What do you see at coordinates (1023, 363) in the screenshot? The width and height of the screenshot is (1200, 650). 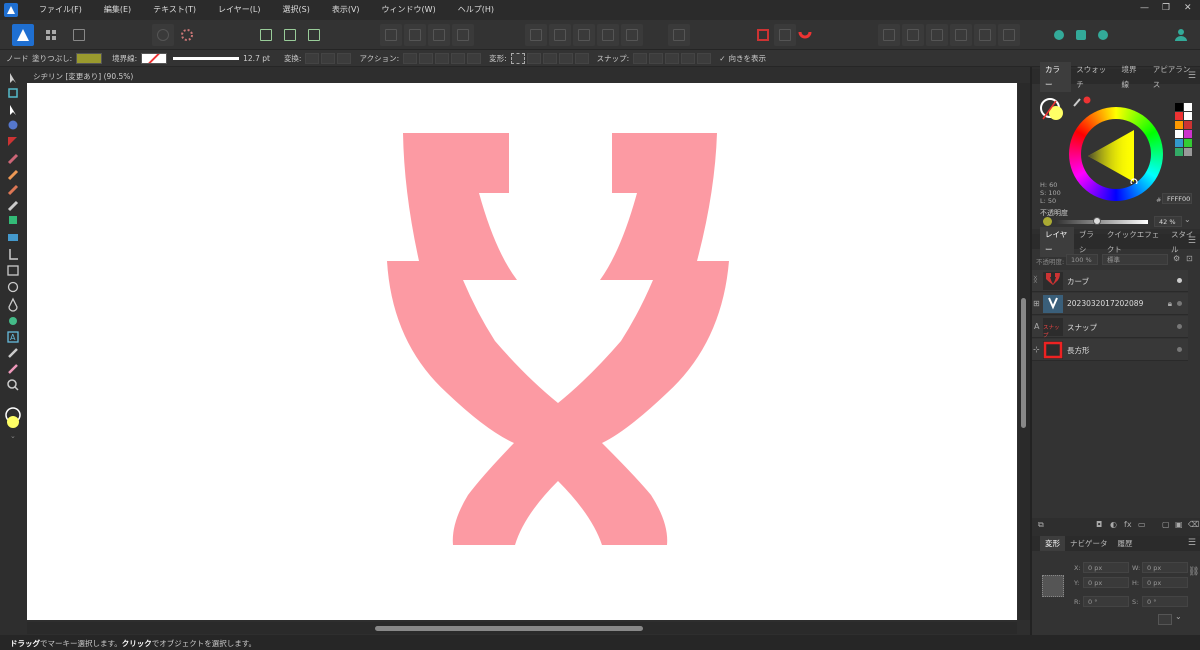 I see `vertical-scroll-thumb` at bounding box center [1023, 363].